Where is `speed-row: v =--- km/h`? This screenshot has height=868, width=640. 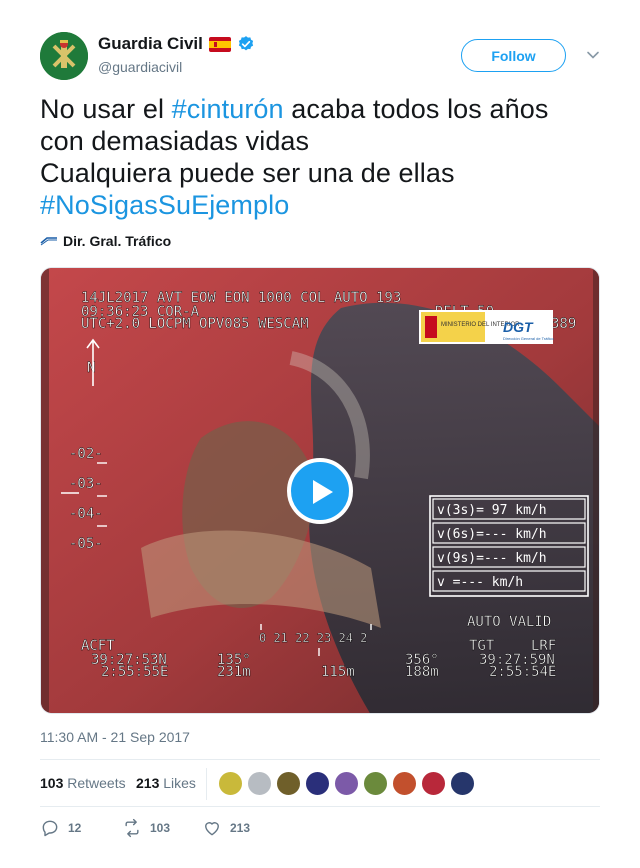 speed-row: v =--- km/h is located at coordinates (480, 582).